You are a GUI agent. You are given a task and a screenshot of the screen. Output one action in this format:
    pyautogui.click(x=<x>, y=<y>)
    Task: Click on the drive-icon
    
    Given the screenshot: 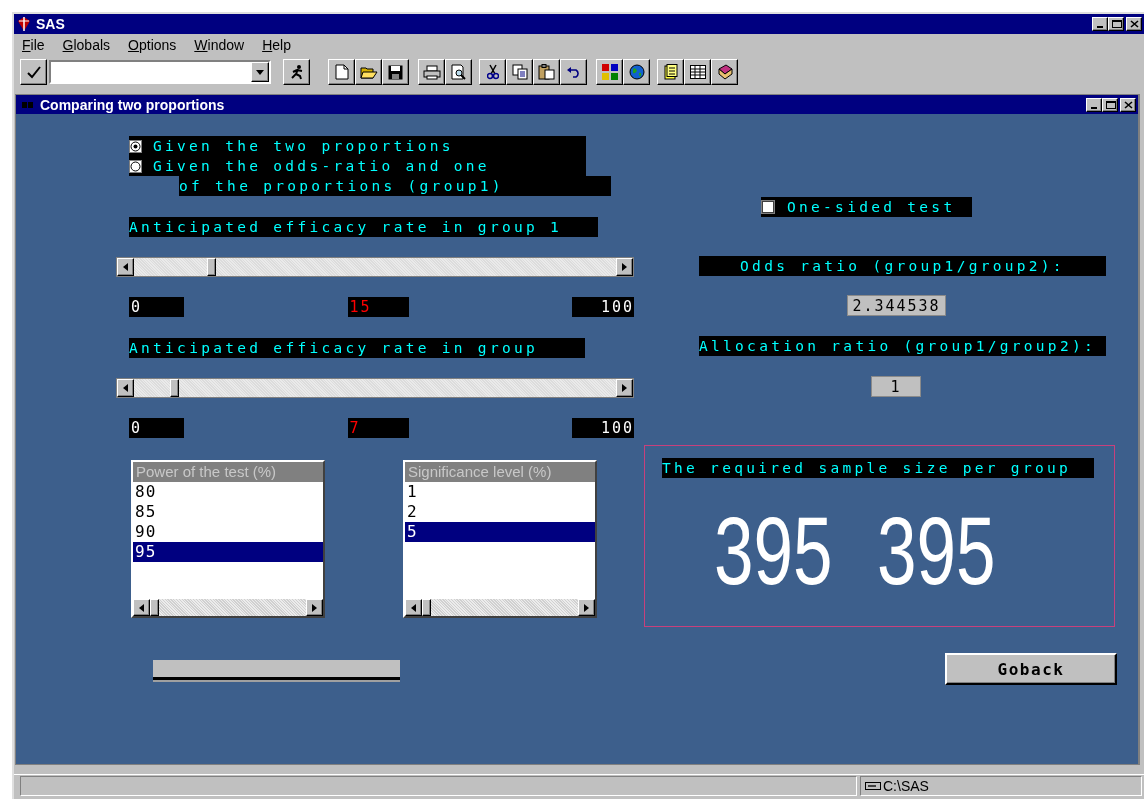 What is the action you would take?
    pyautogui.click(x=873, y=786)
    